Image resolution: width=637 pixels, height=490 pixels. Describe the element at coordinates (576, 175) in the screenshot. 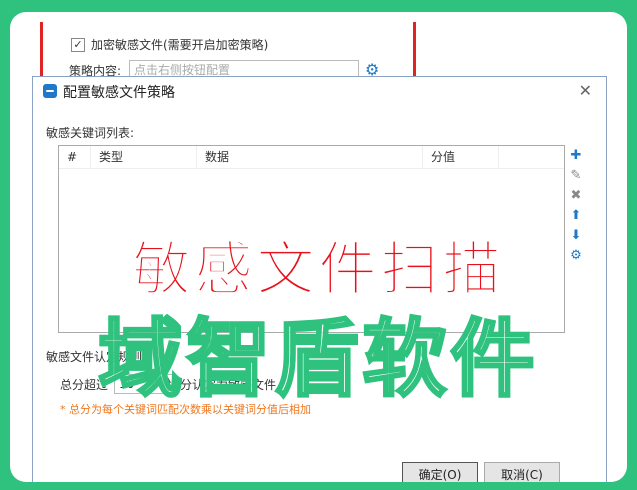

I see `edit-icon: ✎` at that location.